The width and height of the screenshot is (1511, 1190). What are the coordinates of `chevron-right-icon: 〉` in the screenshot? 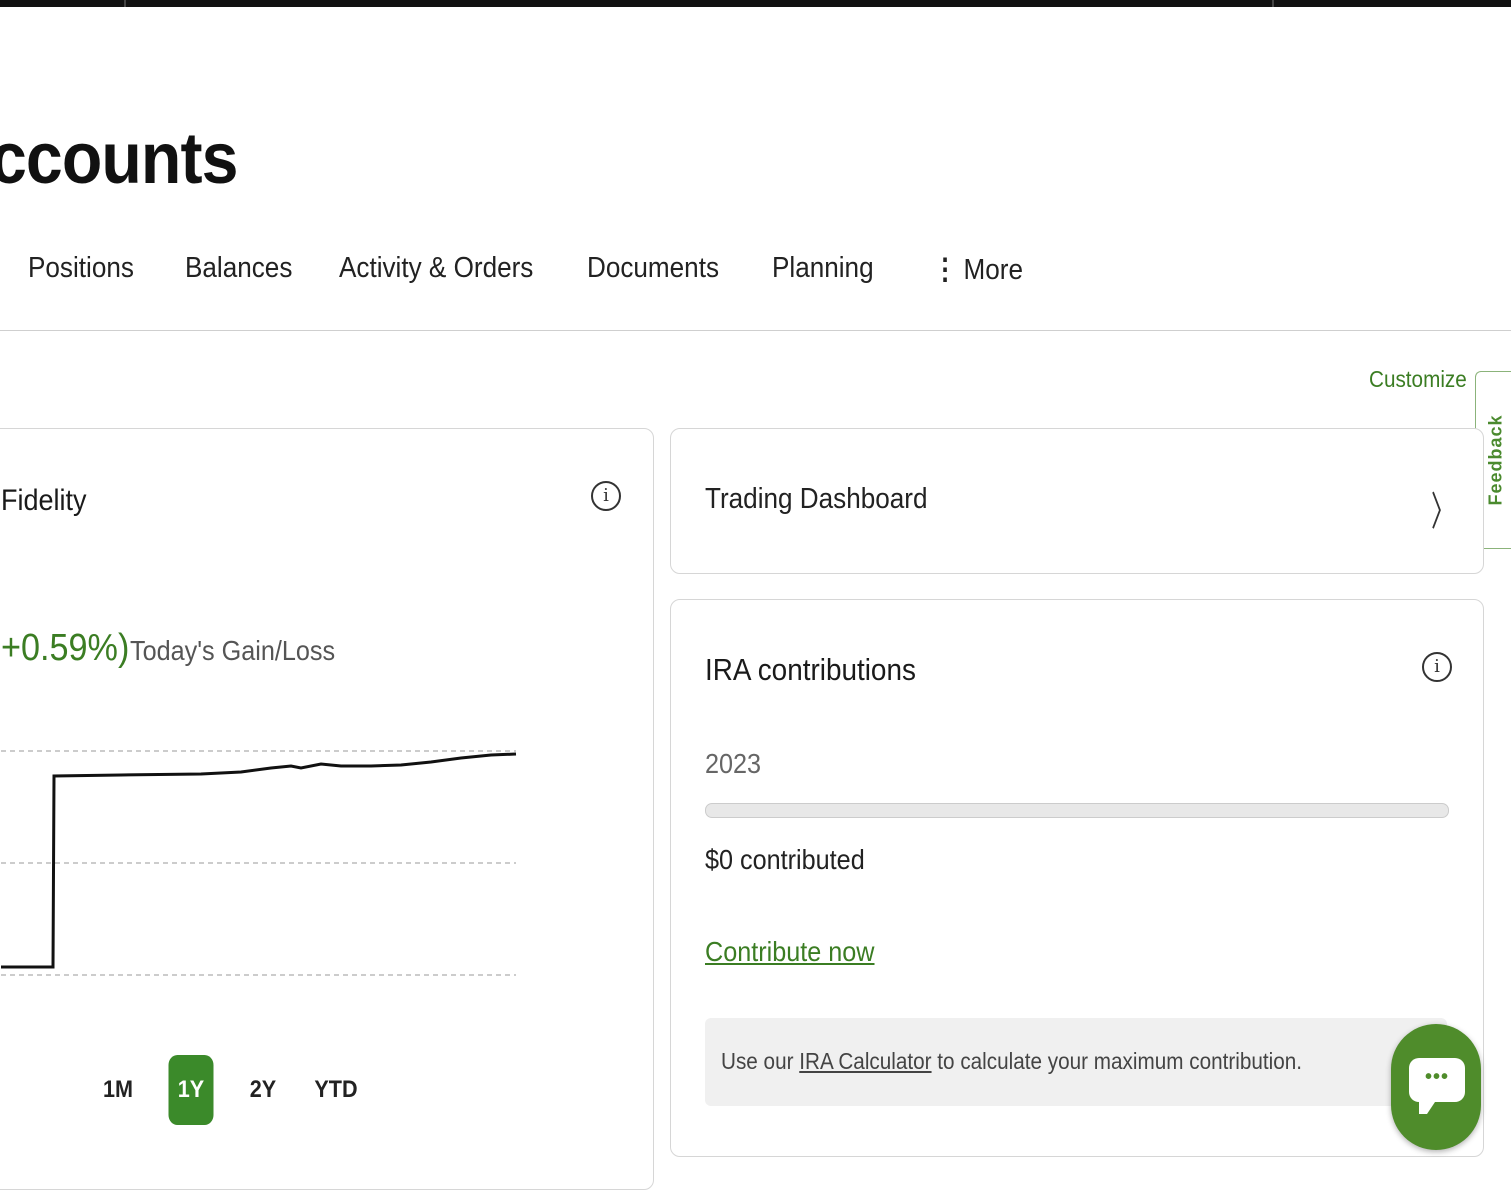 It's located at (1443, 512).